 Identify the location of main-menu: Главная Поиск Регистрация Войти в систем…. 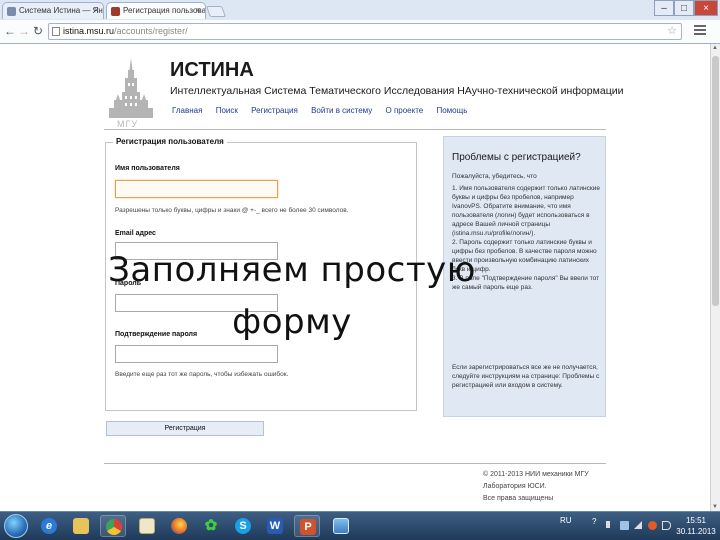
(325, 110).